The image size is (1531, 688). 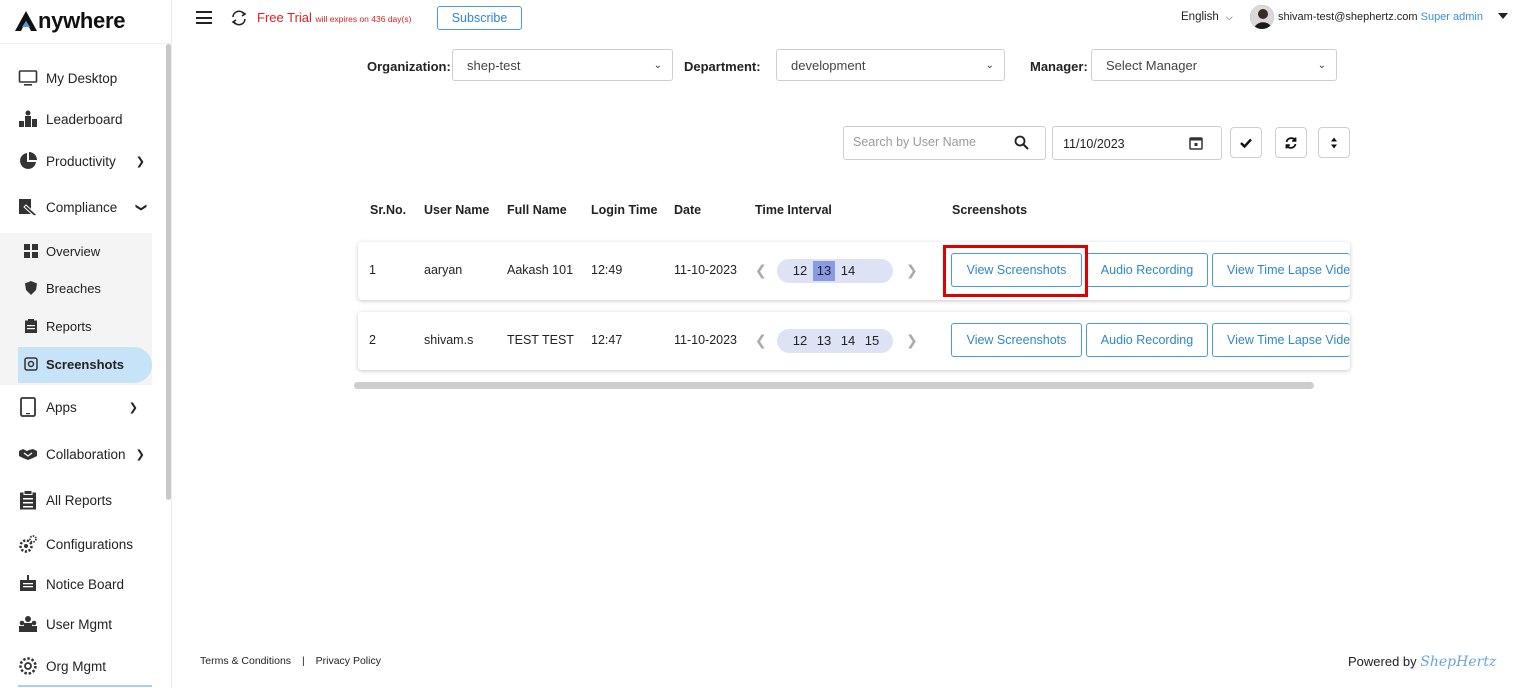 What do you see at coordinates (245, 661) in the screenshot?
I see `terms-link: Terms & Conditions` at bounding box center [245, 661].